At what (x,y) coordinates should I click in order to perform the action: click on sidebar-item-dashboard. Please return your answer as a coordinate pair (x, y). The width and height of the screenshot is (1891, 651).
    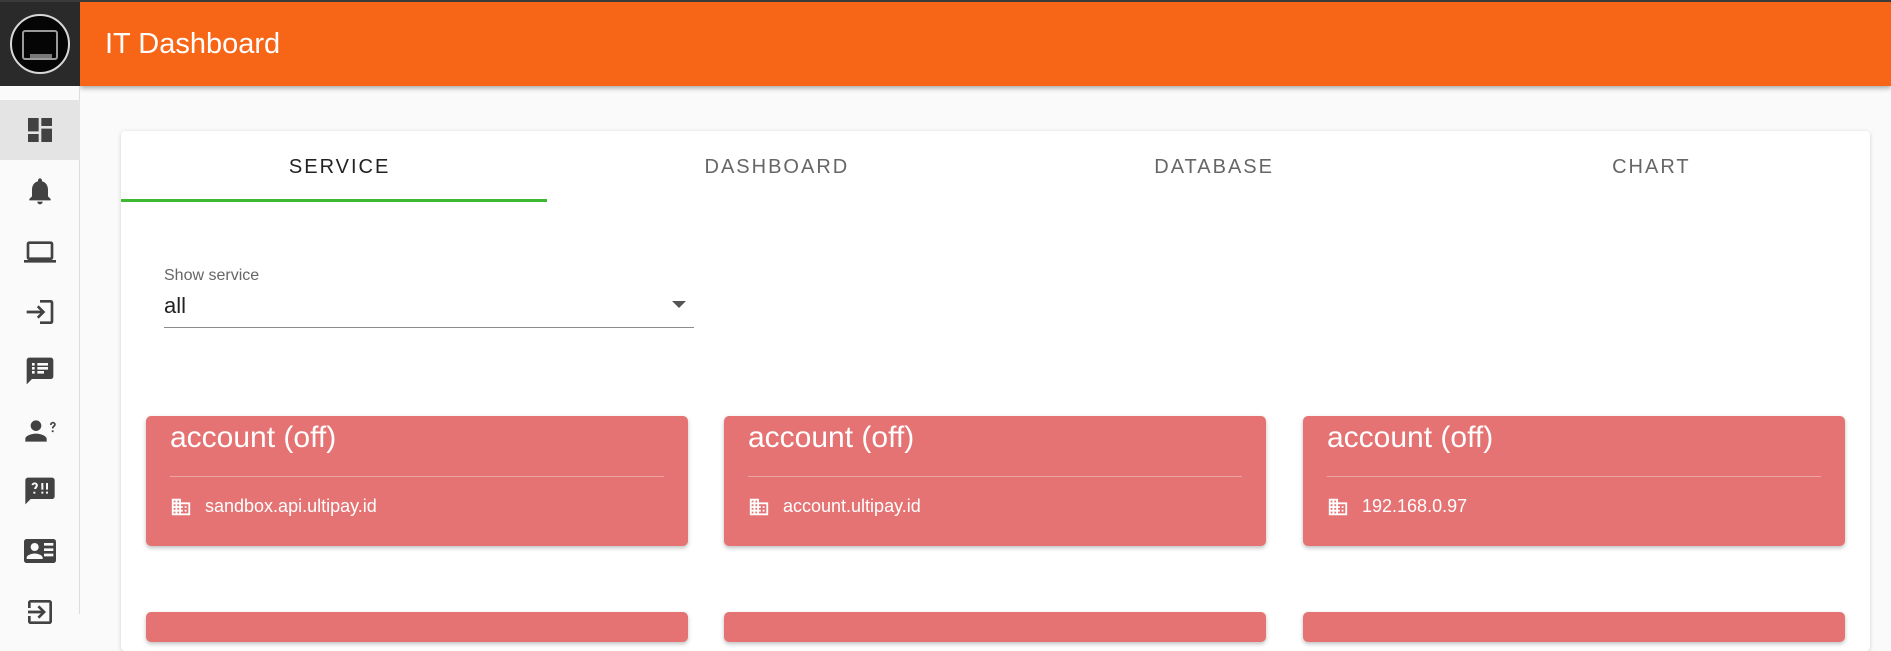
    Looking at the image, I should click on (40, 130).